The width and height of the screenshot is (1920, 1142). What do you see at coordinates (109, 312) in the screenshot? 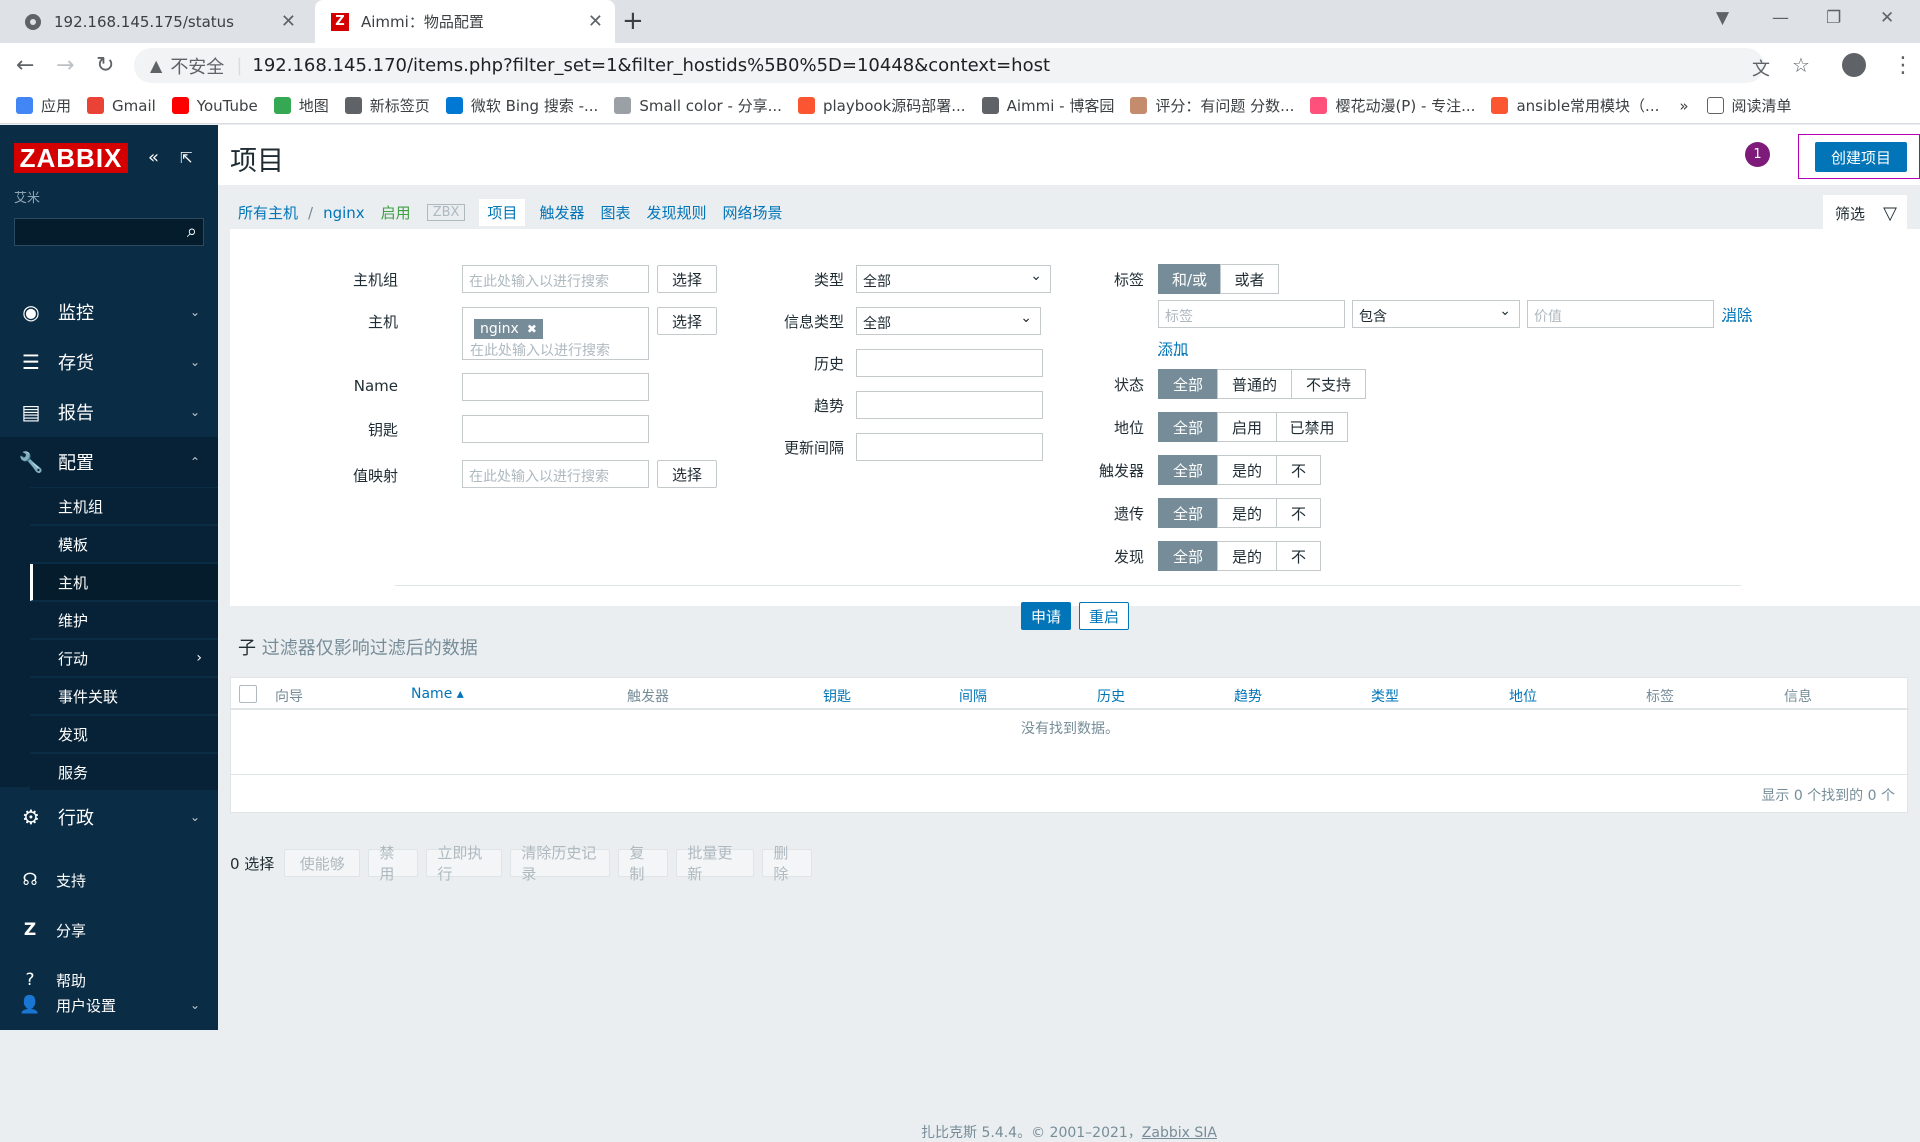
I see `menu-monitoring: ◉ 监控 ⌄` at bounding box center [109, 312].